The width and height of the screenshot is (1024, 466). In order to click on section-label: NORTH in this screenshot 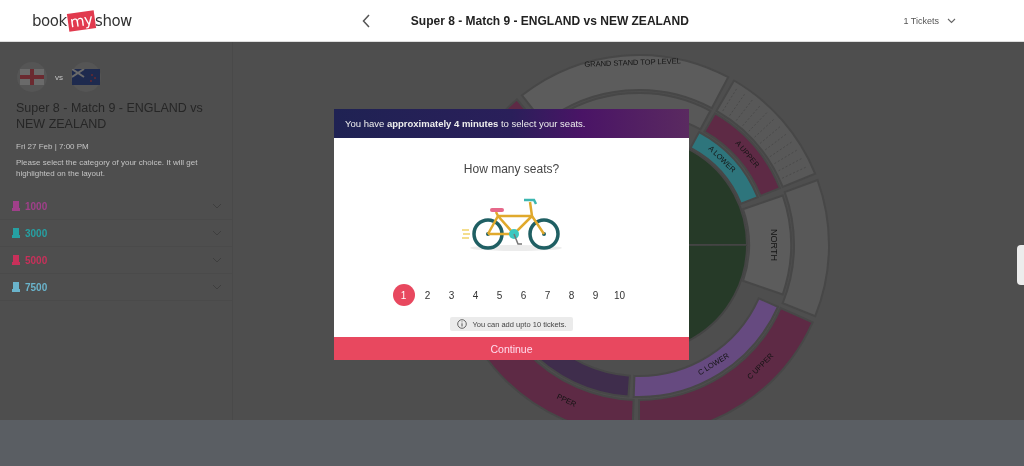, I will do `click(773, 245)`.